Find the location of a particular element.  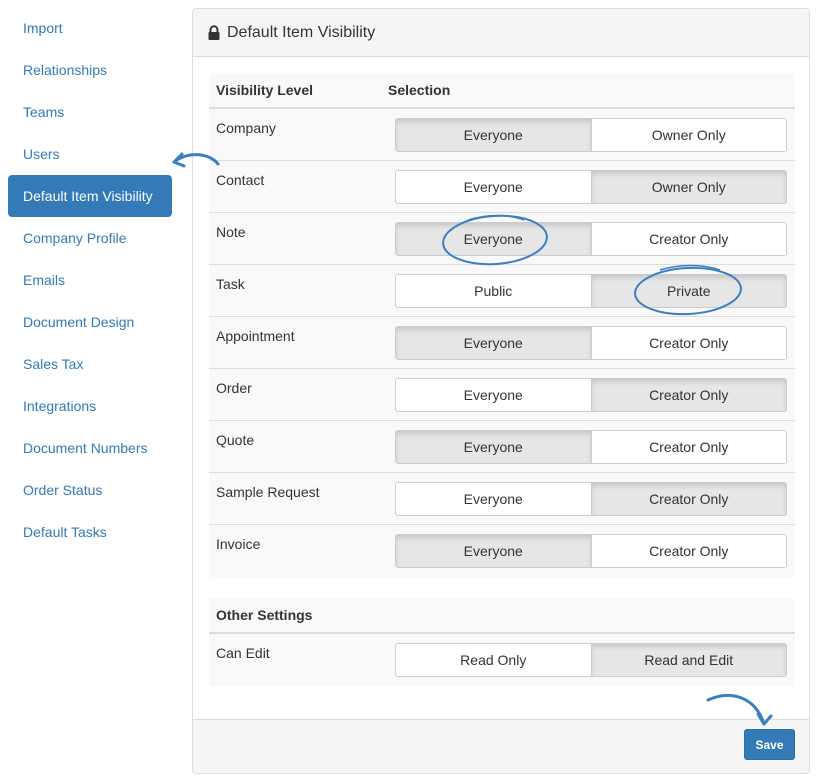

option-read-and-edit-button: Read and Edit is located at coordinates (688, 660).